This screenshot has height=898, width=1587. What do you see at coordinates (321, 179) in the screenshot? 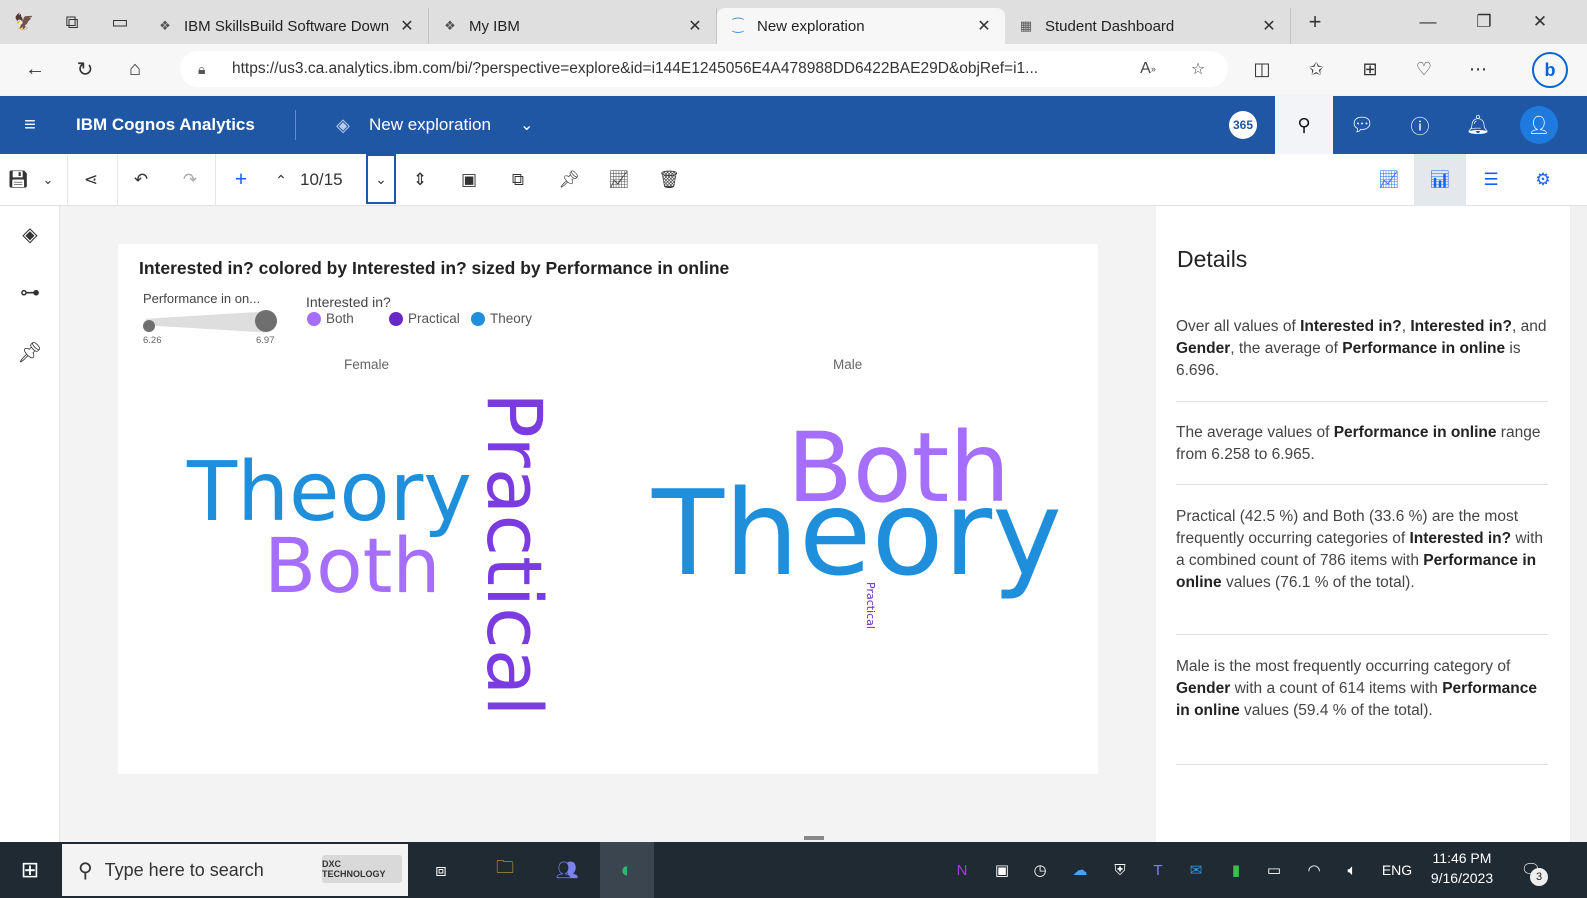
I see `page-indicator: 10/15` at bounding box center [321, 179].